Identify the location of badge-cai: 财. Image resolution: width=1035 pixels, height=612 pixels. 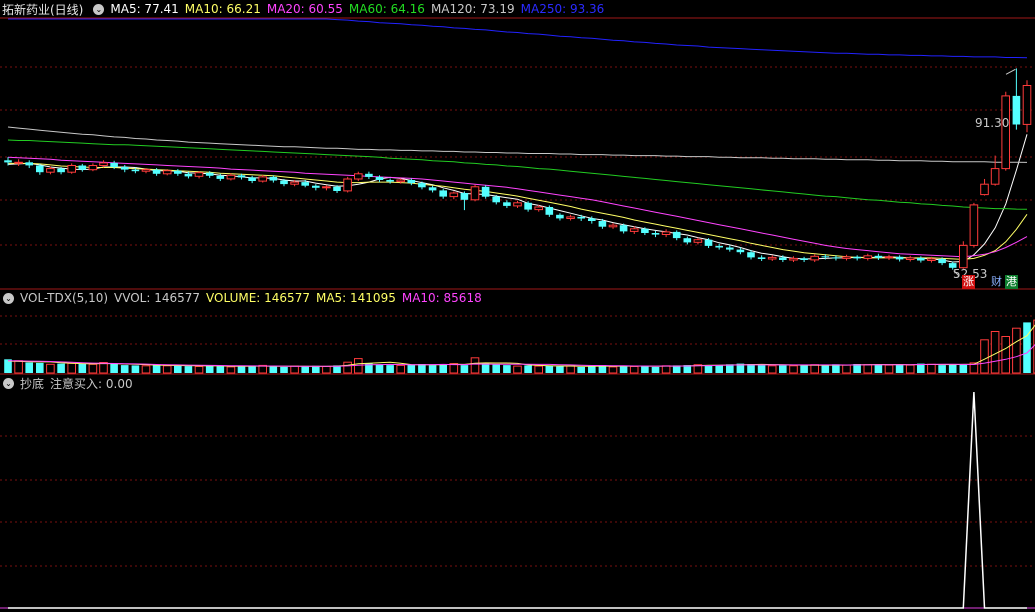
(996, 282).